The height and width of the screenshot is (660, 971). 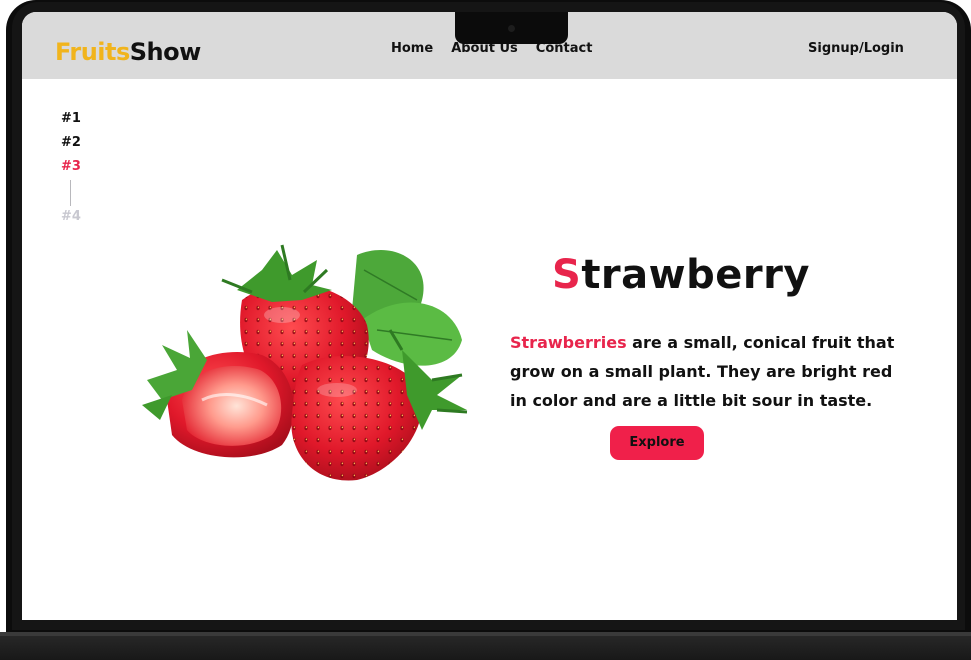 I want to click on slide-indicator-2: #2, so click(x=71, y=147).